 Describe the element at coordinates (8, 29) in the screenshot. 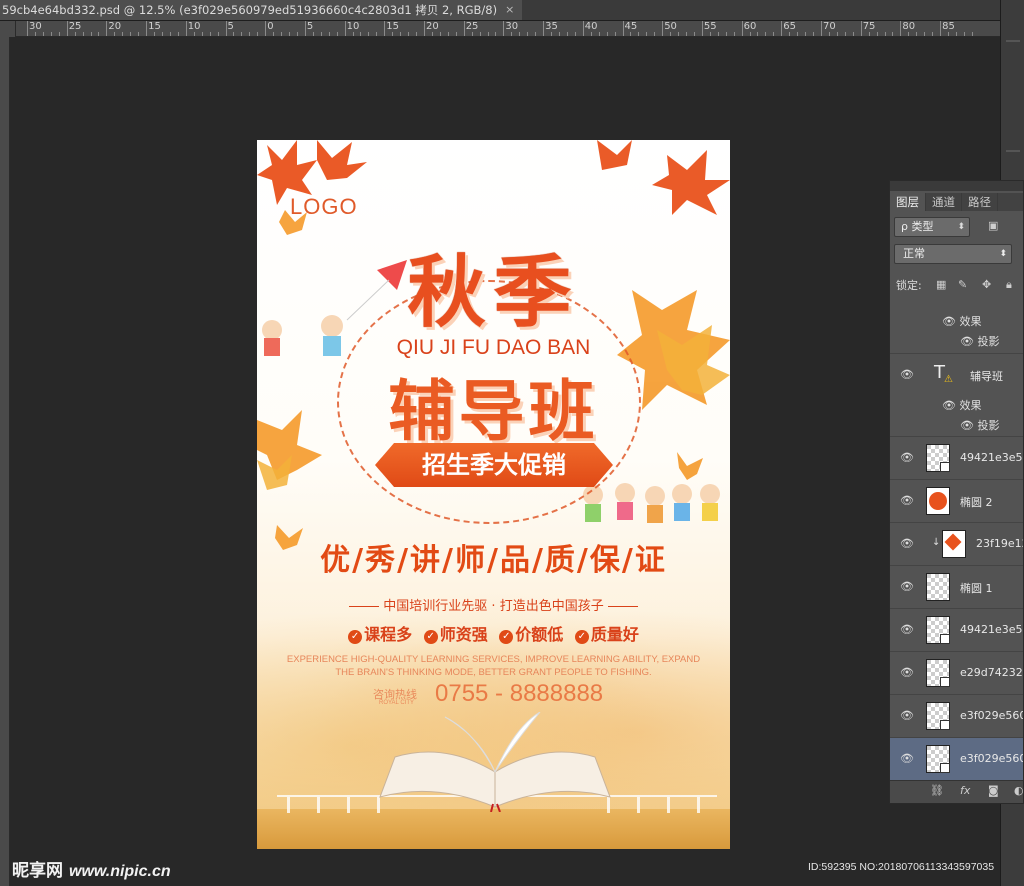

I see `ruler-corner` at that location.